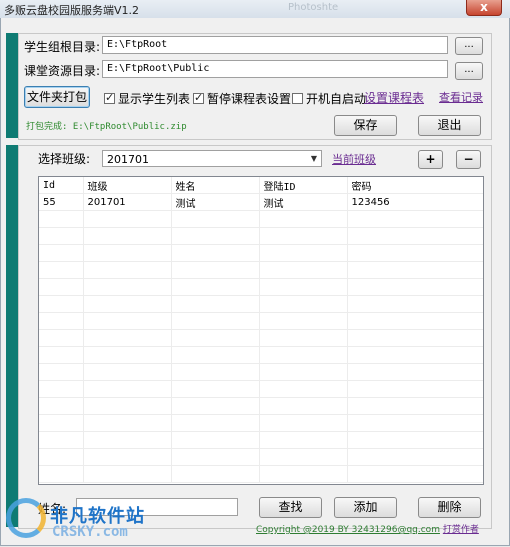  I want to click on add-button: 添加, so click(365, 507).